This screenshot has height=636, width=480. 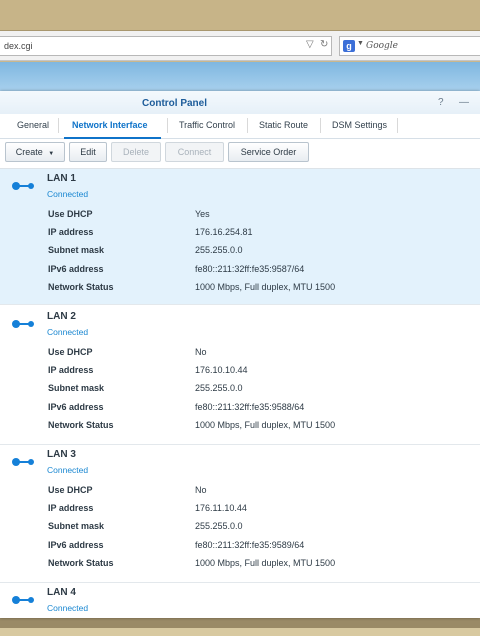 What do you see at coordinates (175, 103) in the screenshot?
I see `window-title: Control Panel` at bounding box center [175, 103].